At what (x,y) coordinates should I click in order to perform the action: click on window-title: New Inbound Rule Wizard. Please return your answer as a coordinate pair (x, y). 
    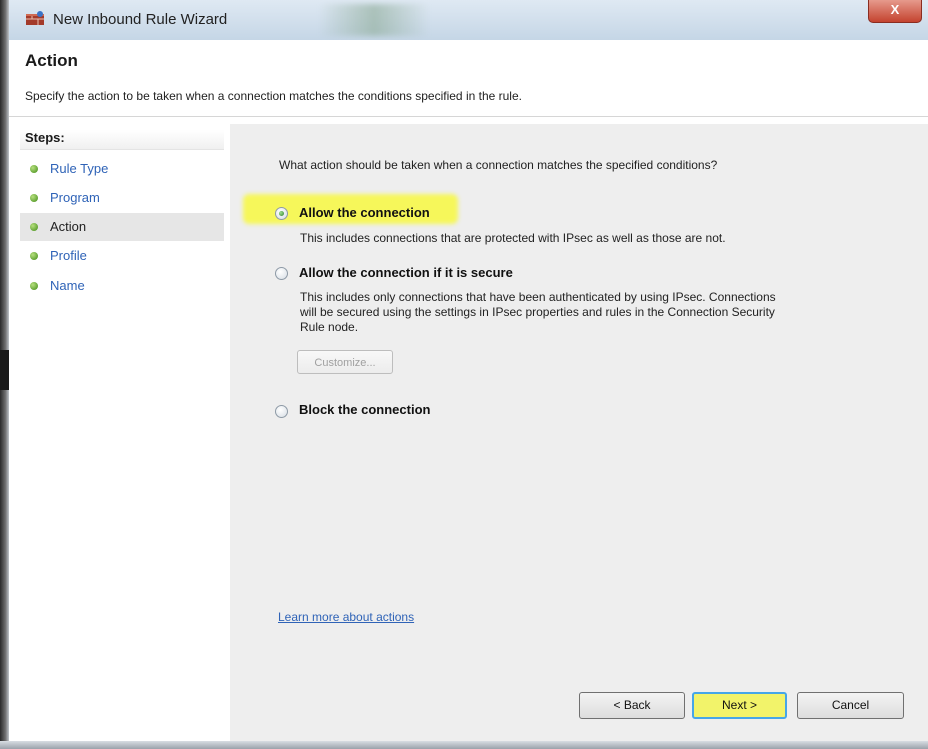
    Looking at the image, I should click on (140, 19).